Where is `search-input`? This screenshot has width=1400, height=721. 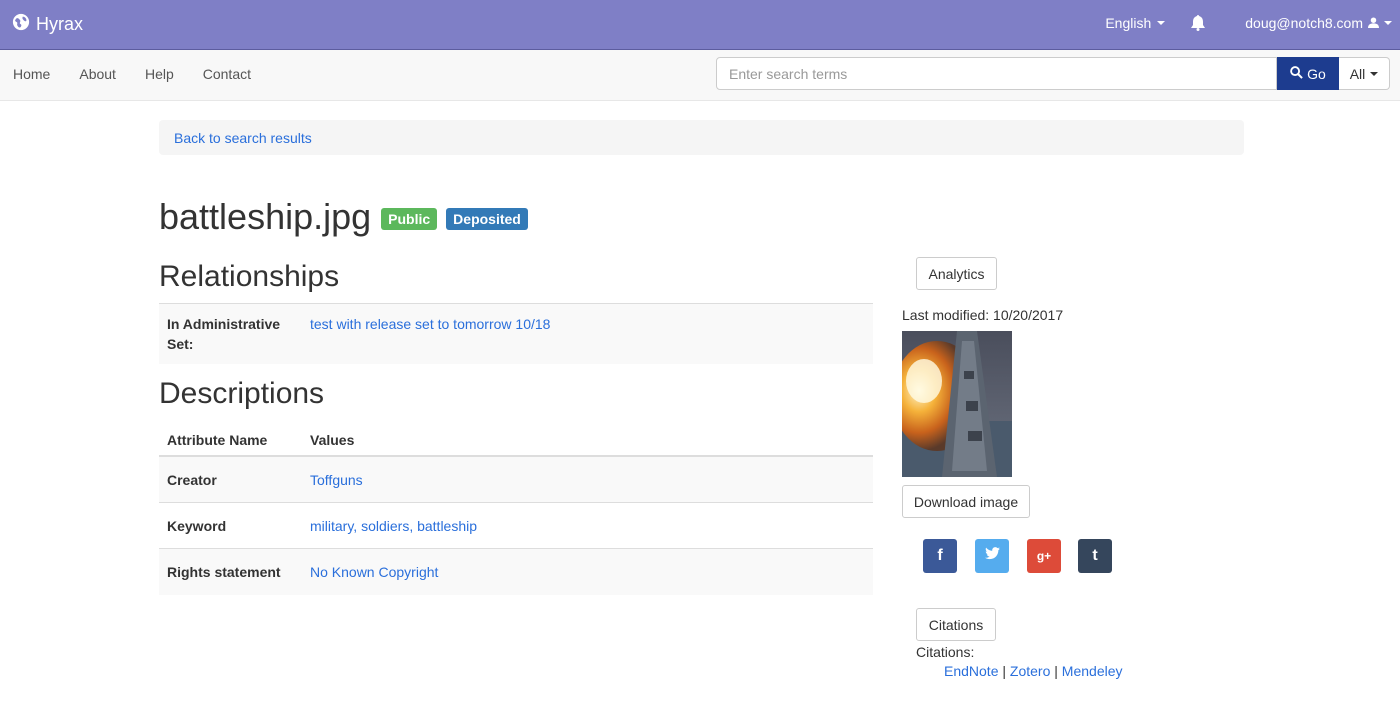
search-input is located at coordinates (996, 73).